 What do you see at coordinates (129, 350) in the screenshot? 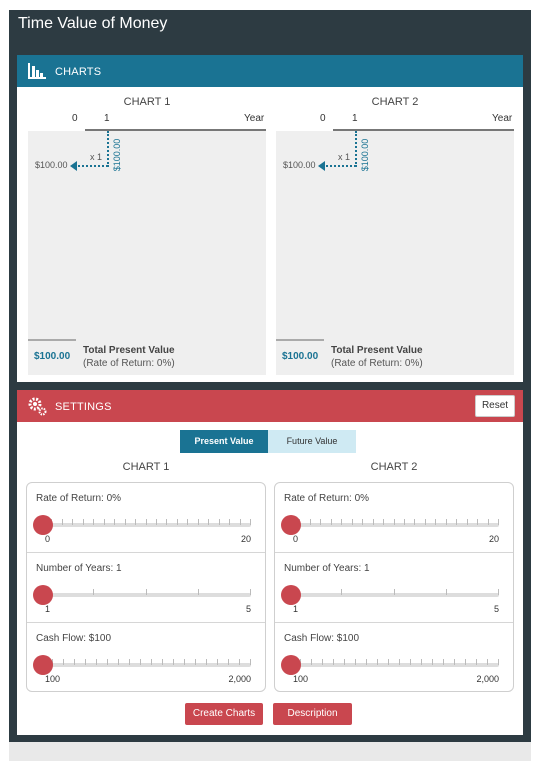
I see `total-present-value-label: Total Present Value` at bounding box center [129, 350].